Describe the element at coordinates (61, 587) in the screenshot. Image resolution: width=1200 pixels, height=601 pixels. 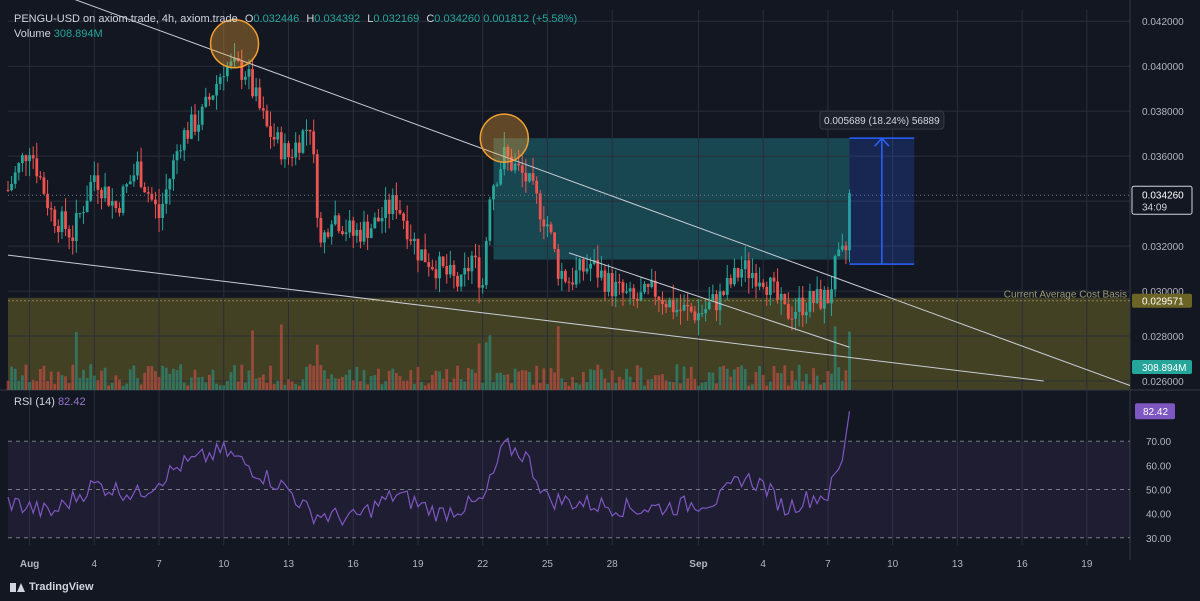
I see `brand-name: TradingView` at that location.